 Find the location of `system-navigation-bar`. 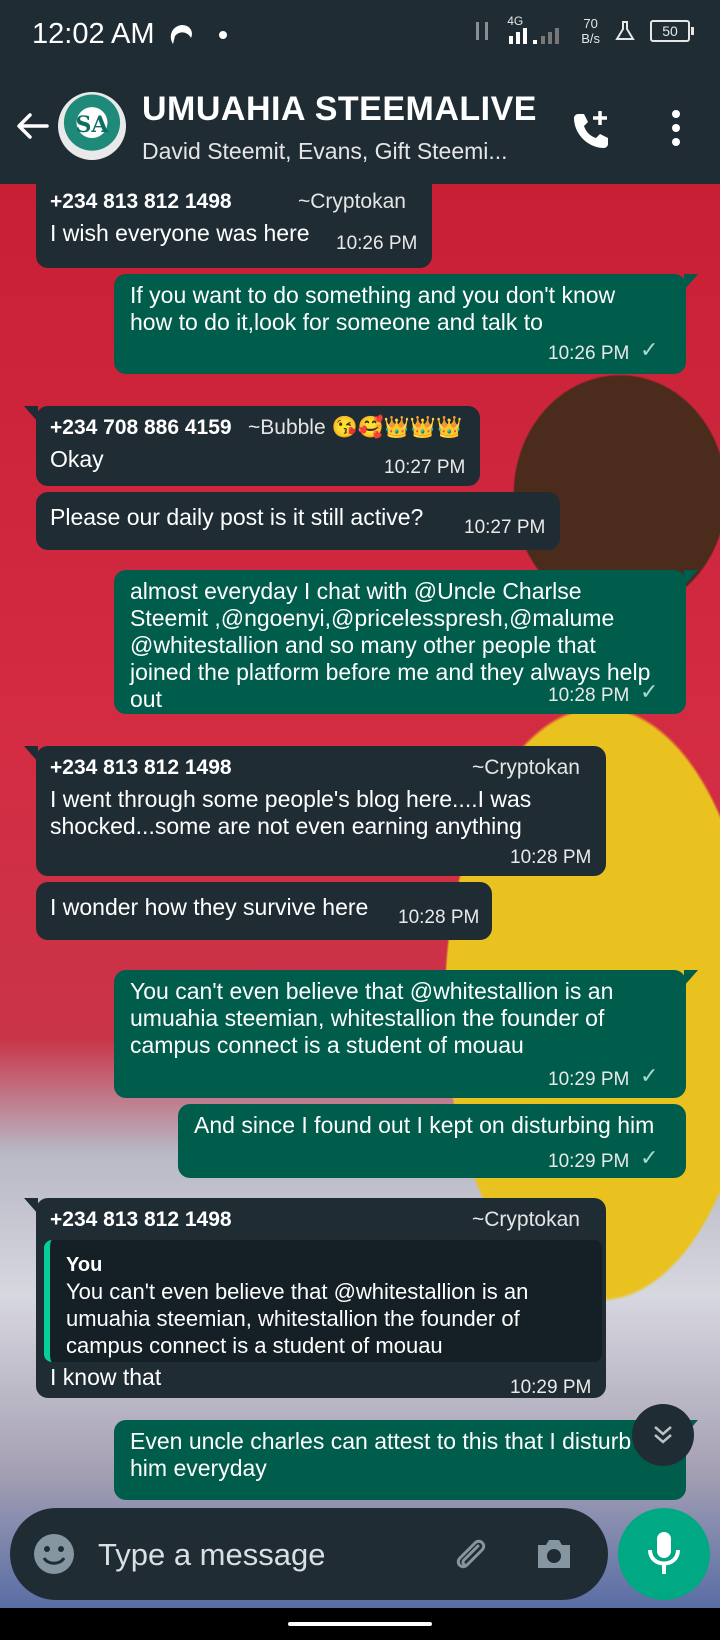

system-navigation-bar is located at coordinates (360, 1624).